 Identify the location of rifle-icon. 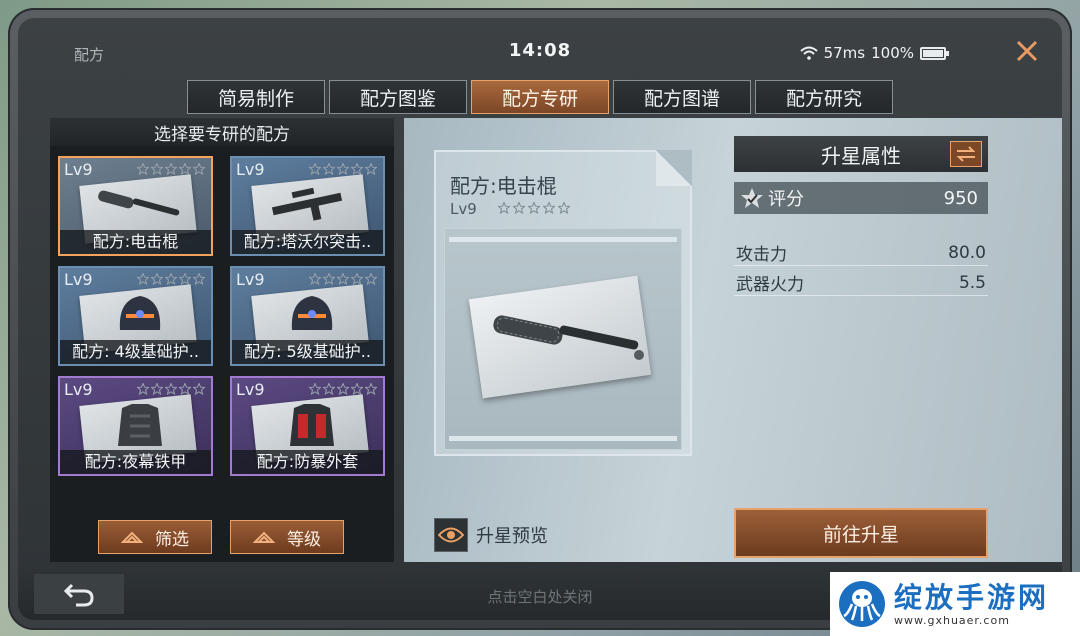
(307, 204).